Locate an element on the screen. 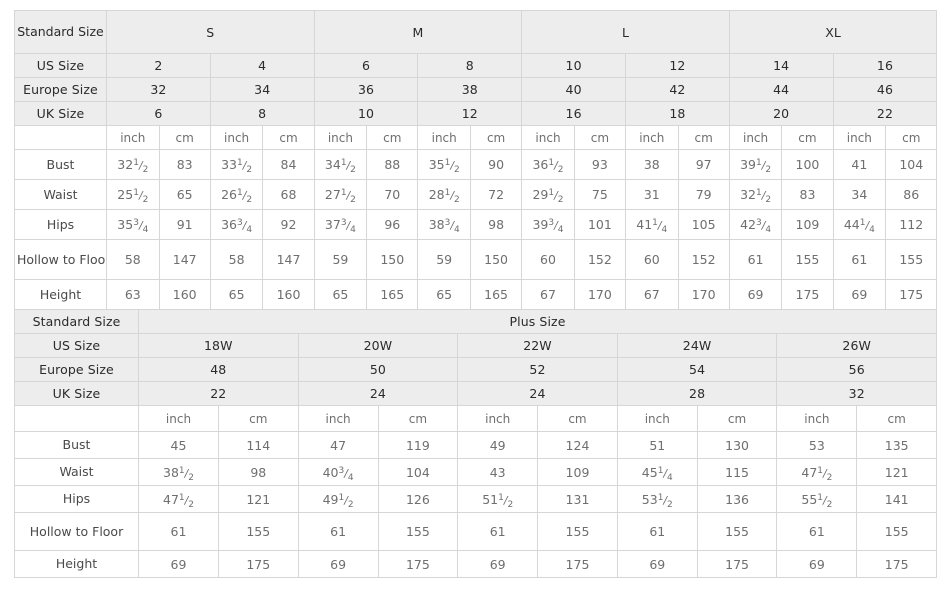 The height and width of the screenshot is (599, 952). fraction-value: 471/2 is located at coordinates (817, 473).